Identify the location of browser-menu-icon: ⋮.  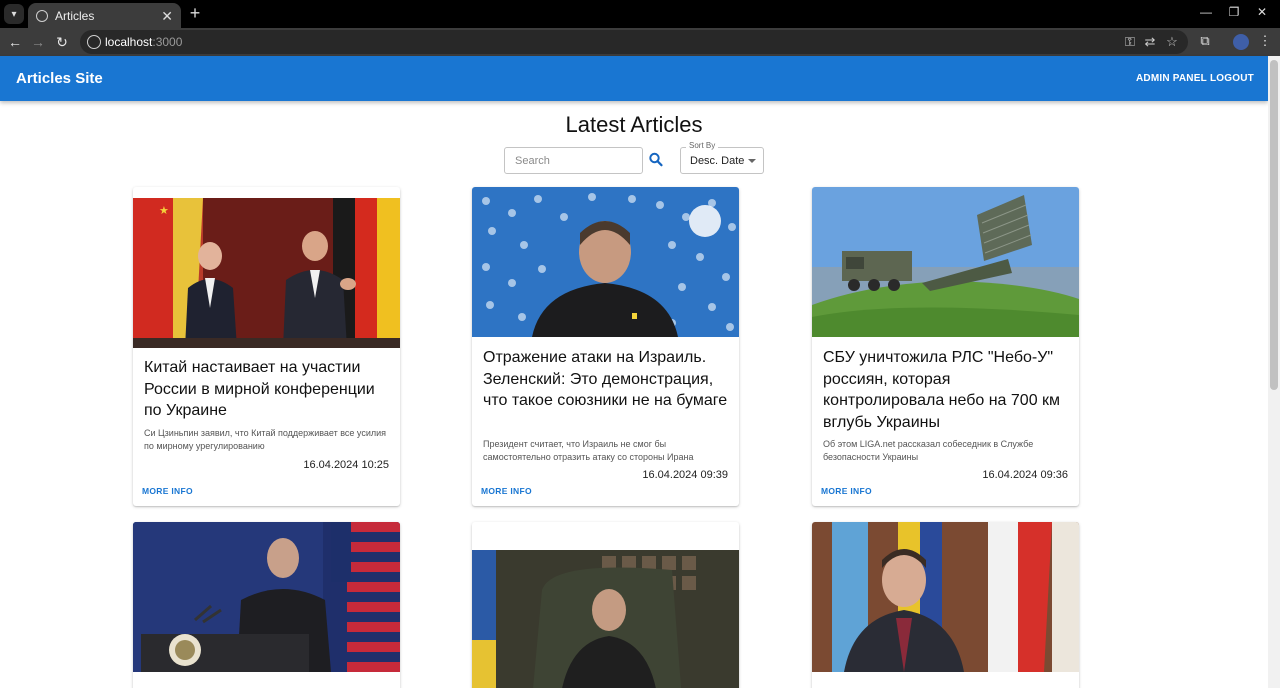
(1265, 41).